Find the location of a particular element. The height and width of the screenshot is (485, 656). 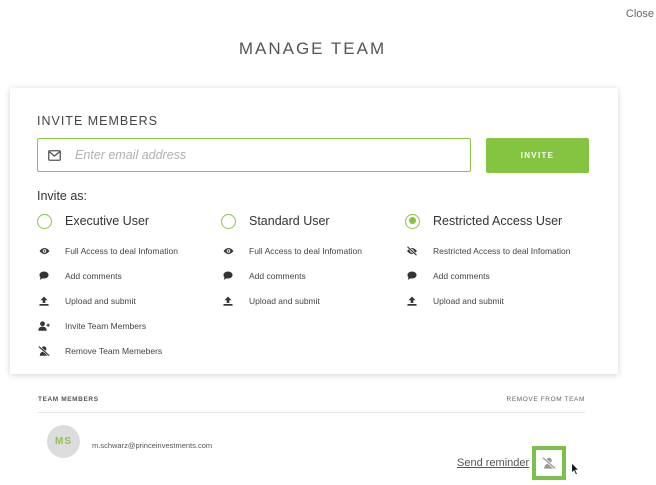

page-title: MANAGE TEAM is located at coordinates (312, 48).